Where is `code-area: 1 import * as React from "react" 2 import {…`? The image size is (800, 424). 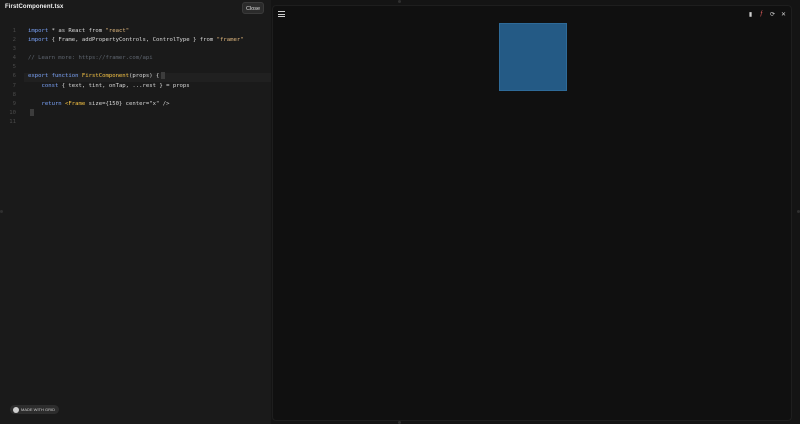 code-area: 1 import * as React from "react" 2 import {… is located at coordinates (135, 77).